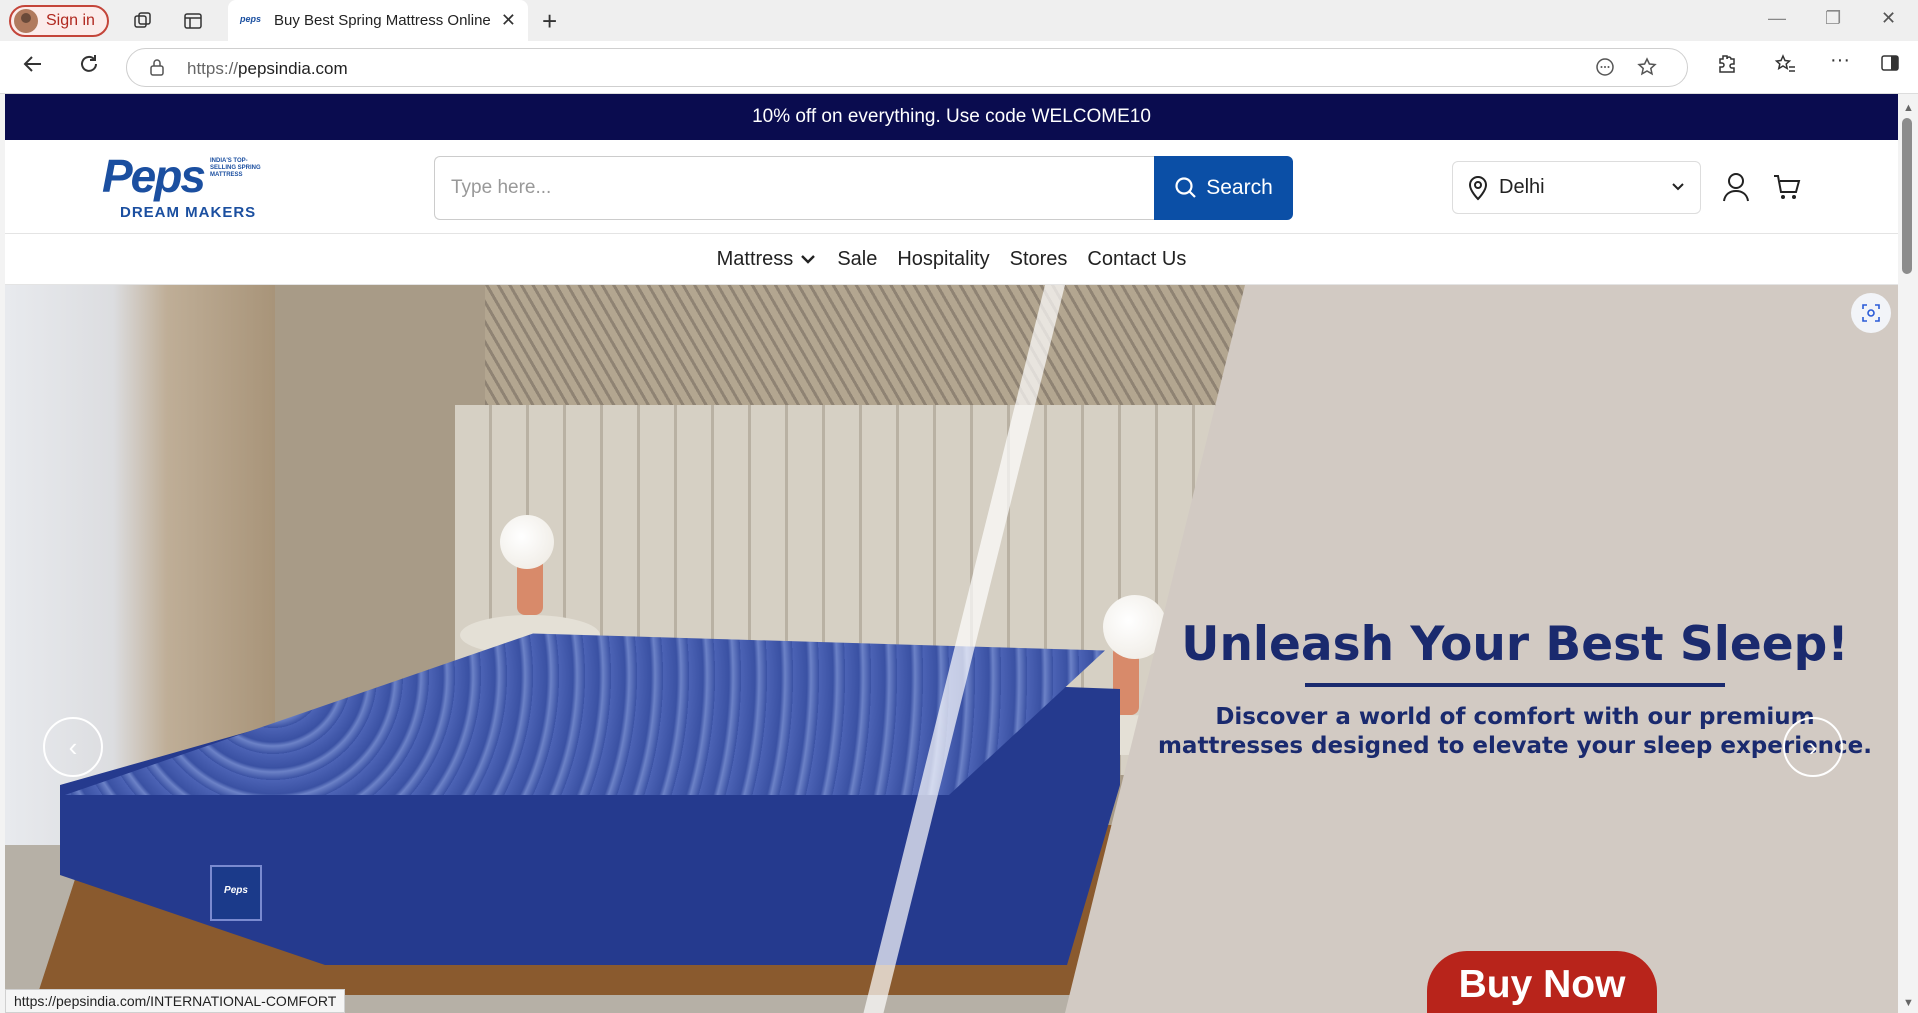 This screenshot has height=1013, width=1918. What do you see at coordinates (1185, 187) in the screenshot?
I see `search-icon` at bounding box center [1185, 187].